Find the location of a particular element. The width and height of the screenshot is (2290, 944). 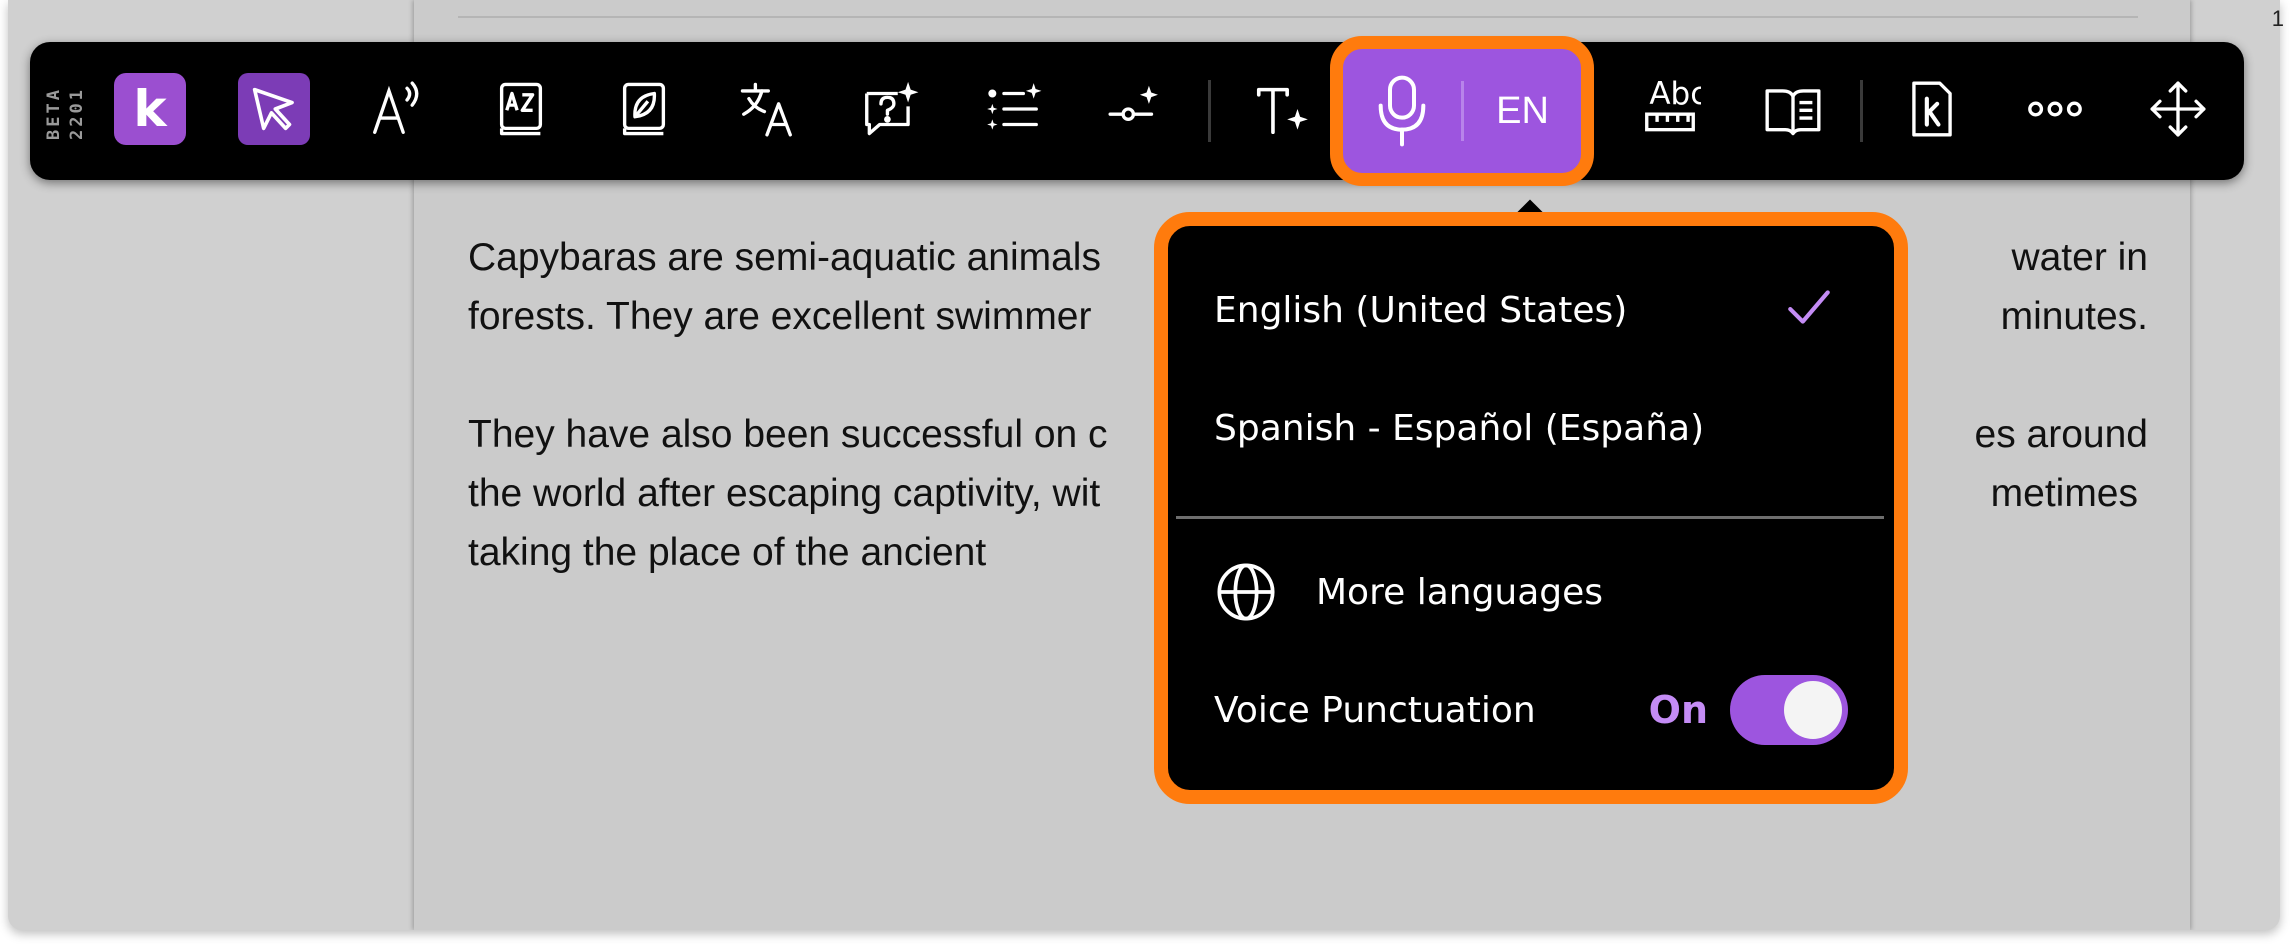

language-selector: EN is located at coordinates (1522, 111).